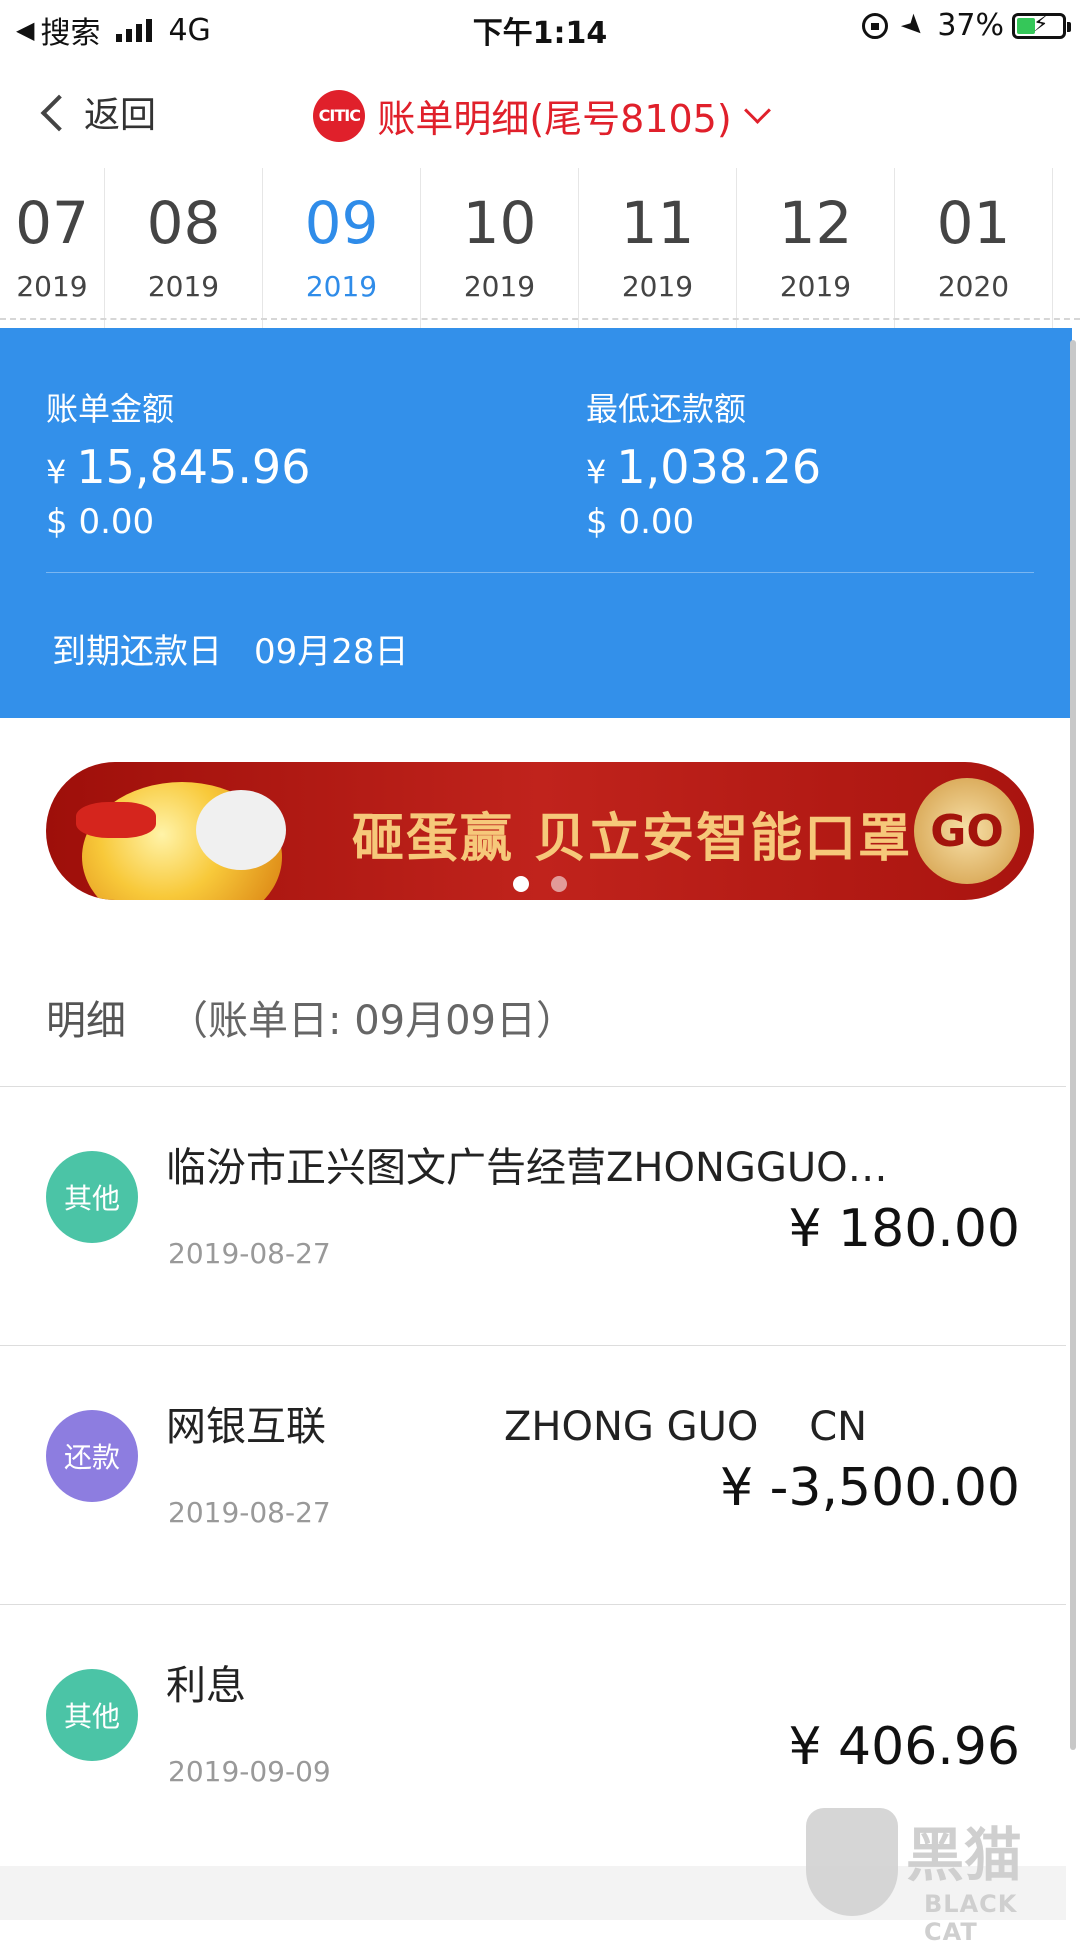 The height and width of the screenshot is (1946, 1080). What do you see at coordinates (540, 884) in the screenshot?
I see `carousel-dots` at bounding box center [540, 884].